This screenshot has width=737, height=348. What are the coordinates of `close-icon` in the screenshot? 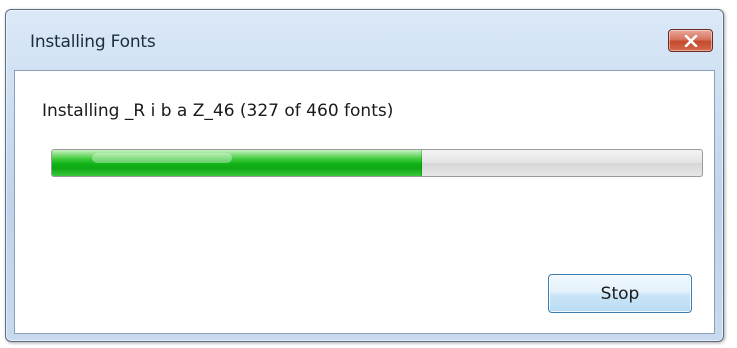 It's located at (690, 40).